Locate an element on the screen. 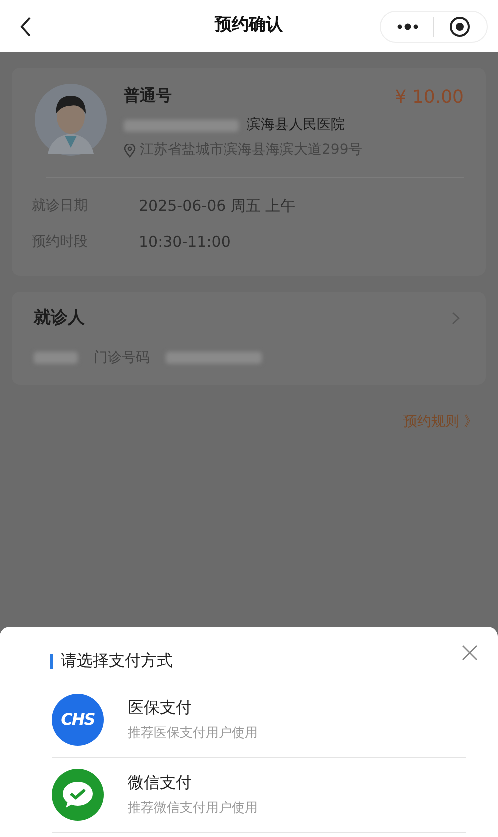 The image size is (498, 837). method-hint: 推荐医保支付用户使用 is located at coordinates (193, 734).